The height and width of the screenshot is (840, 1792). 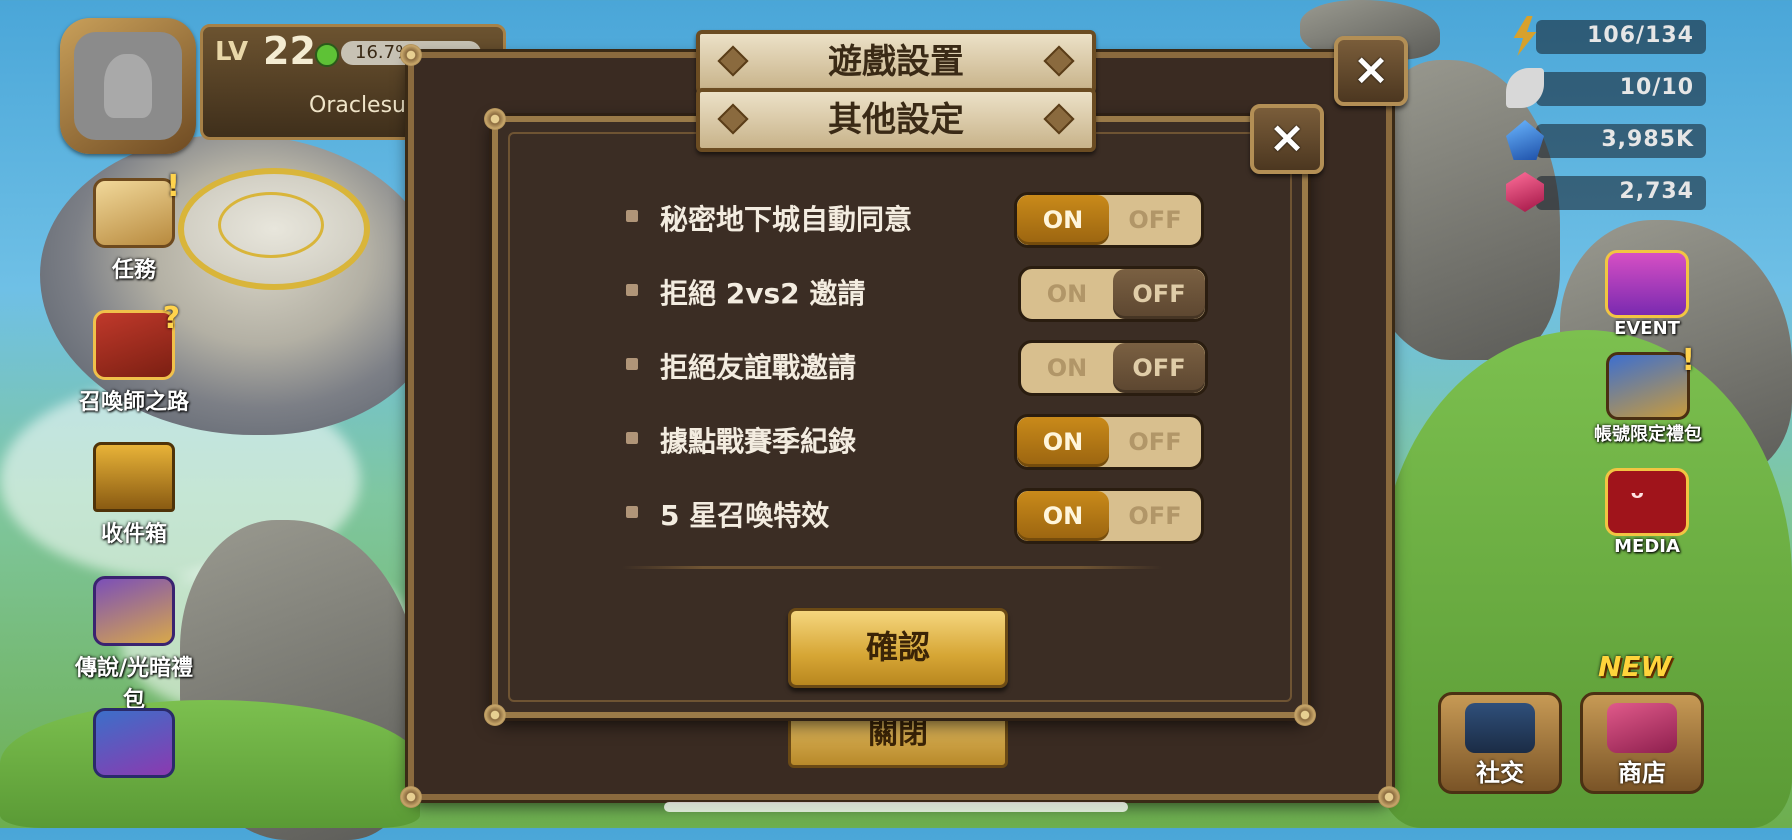 I want to click on right-menu-event: EVENT, so click(x=1647, y=294).